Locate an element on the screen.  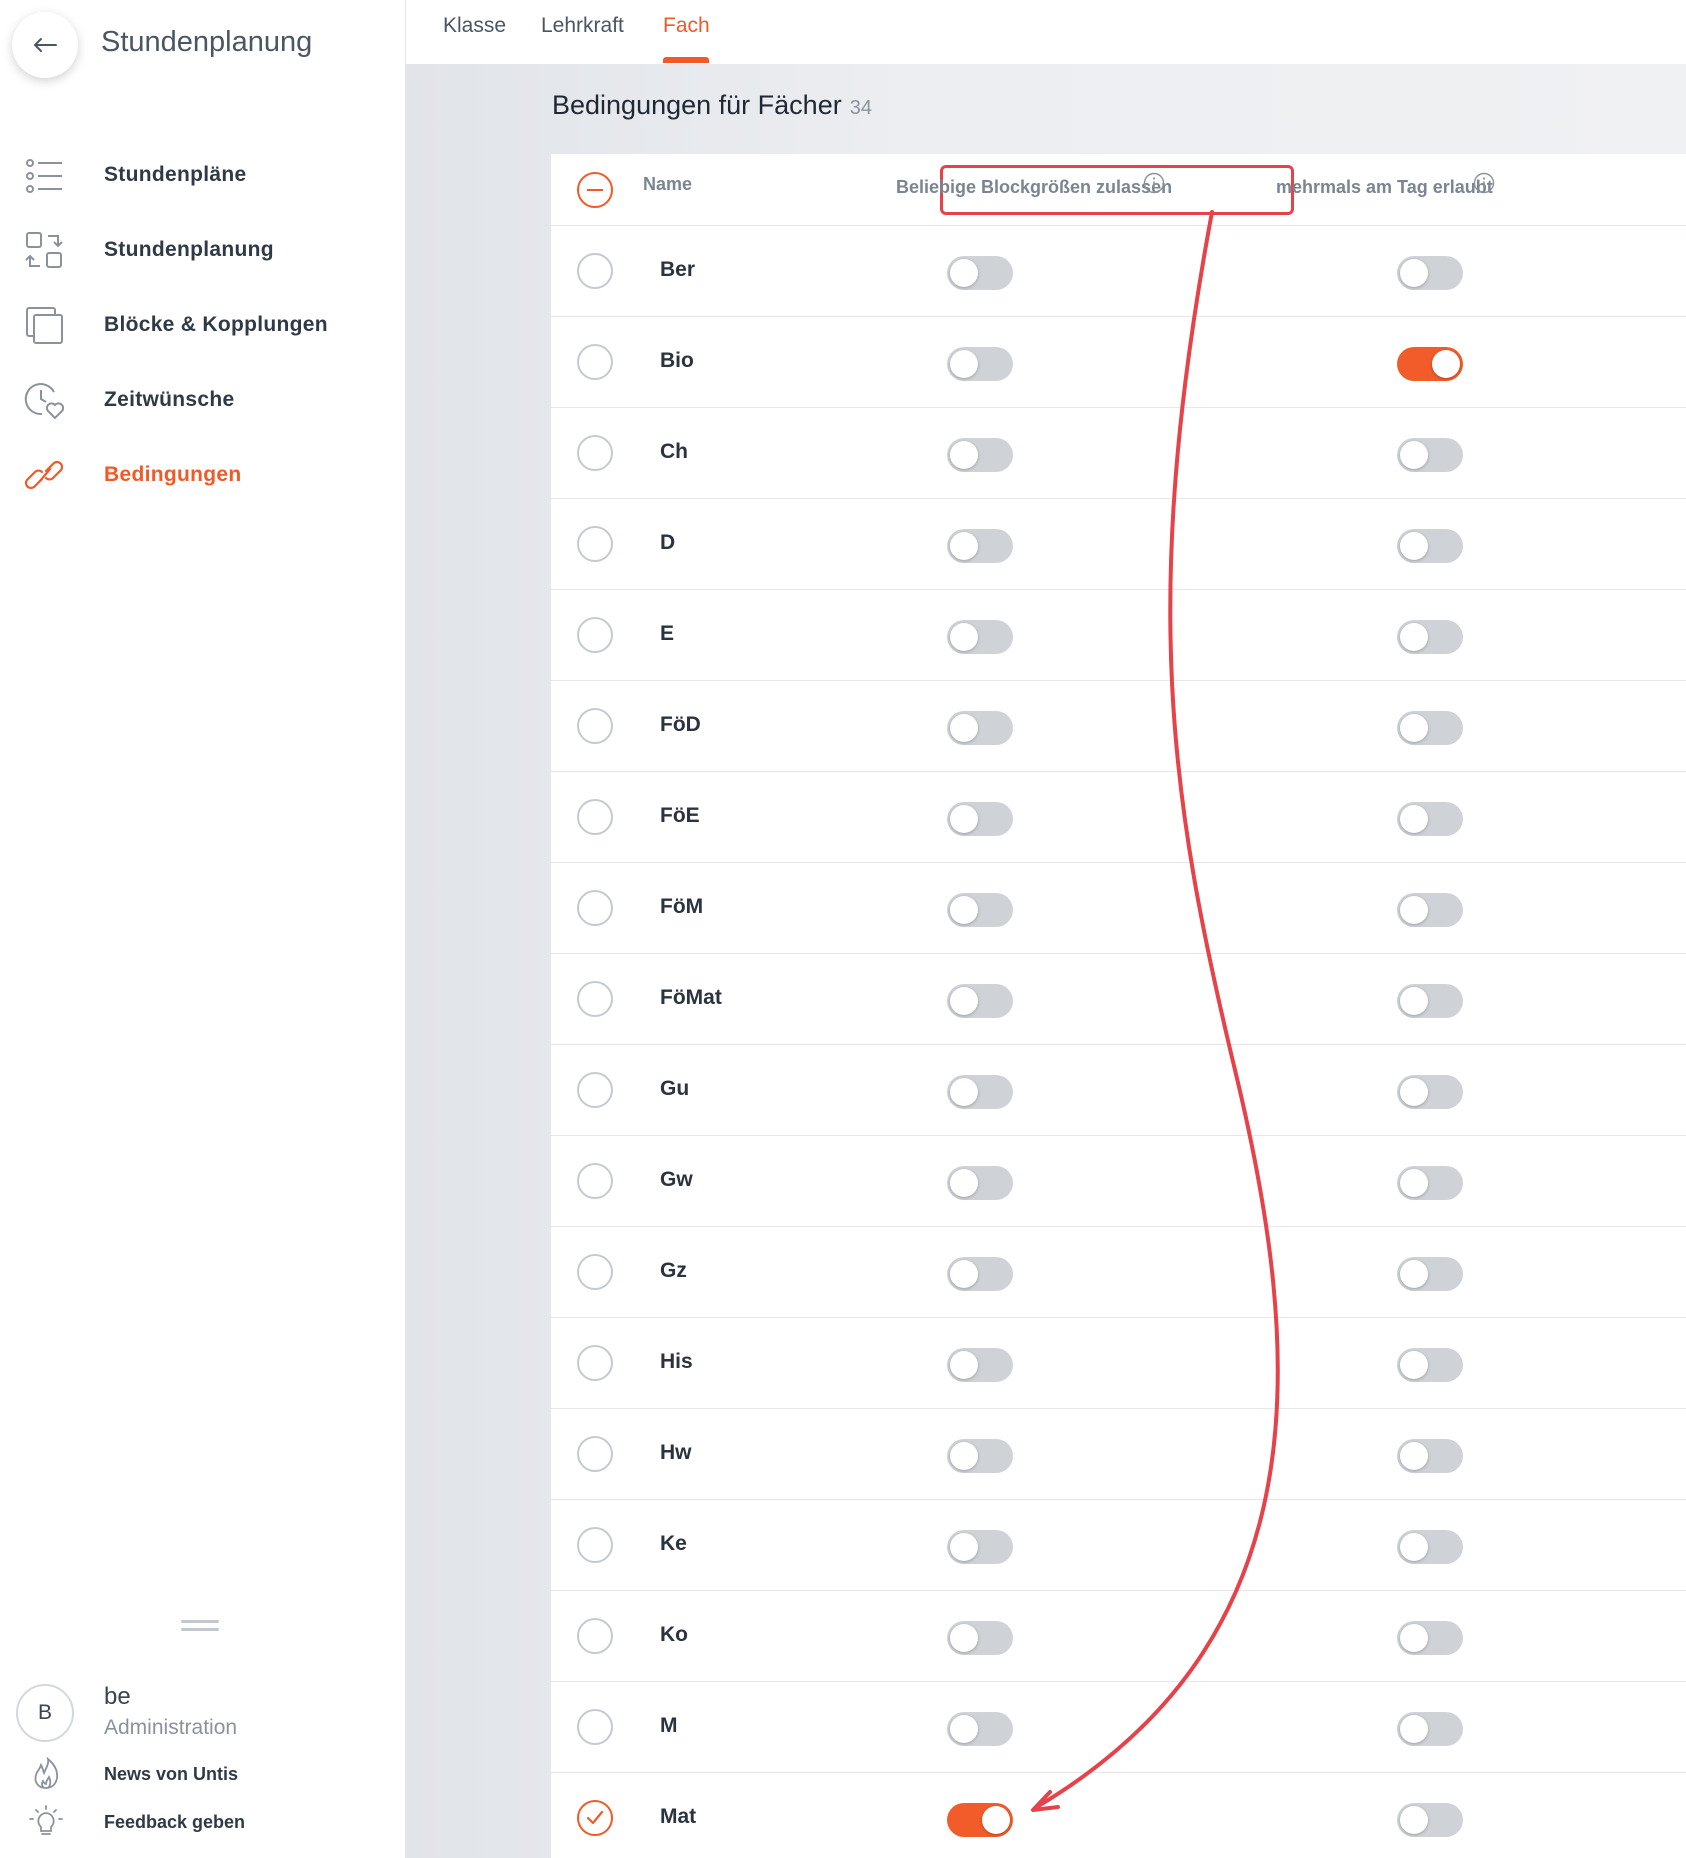
table-row: E is located at coordinates (1118, 635).